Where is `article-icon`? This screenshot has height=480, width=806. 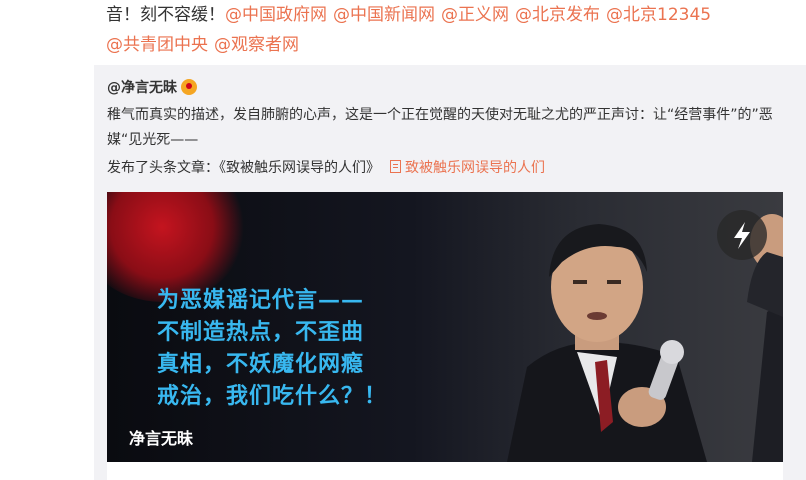
article-icon is located at coordinates (395, 166).